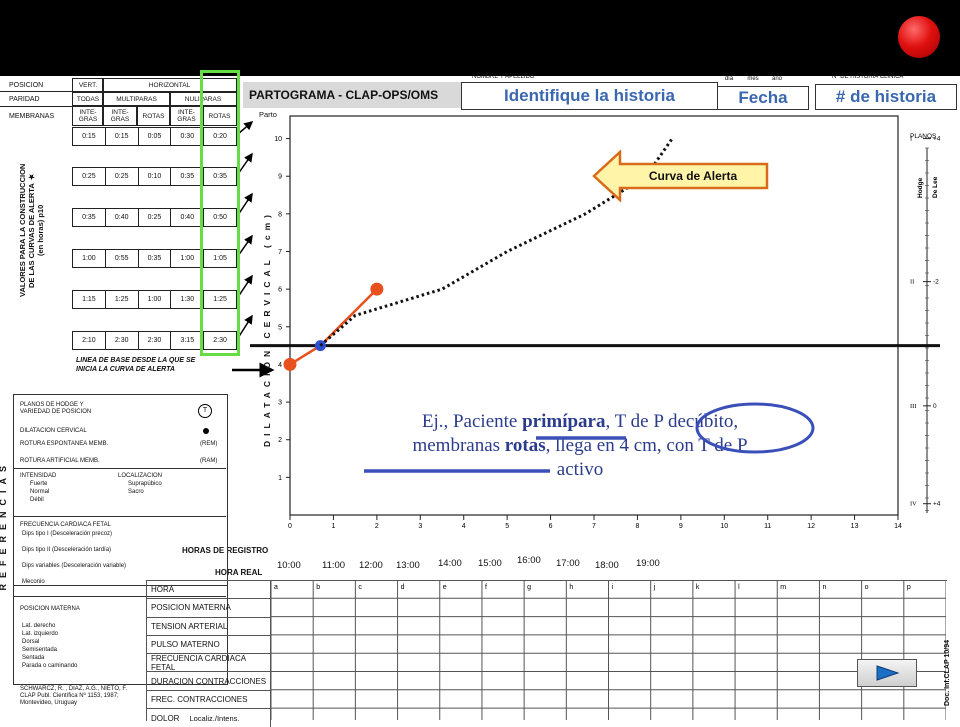 This screenshot has width=960, height=727. Describe the element at coordinates (289, 565) in the screenshot. I see `real-hour: 10:00` at that location.